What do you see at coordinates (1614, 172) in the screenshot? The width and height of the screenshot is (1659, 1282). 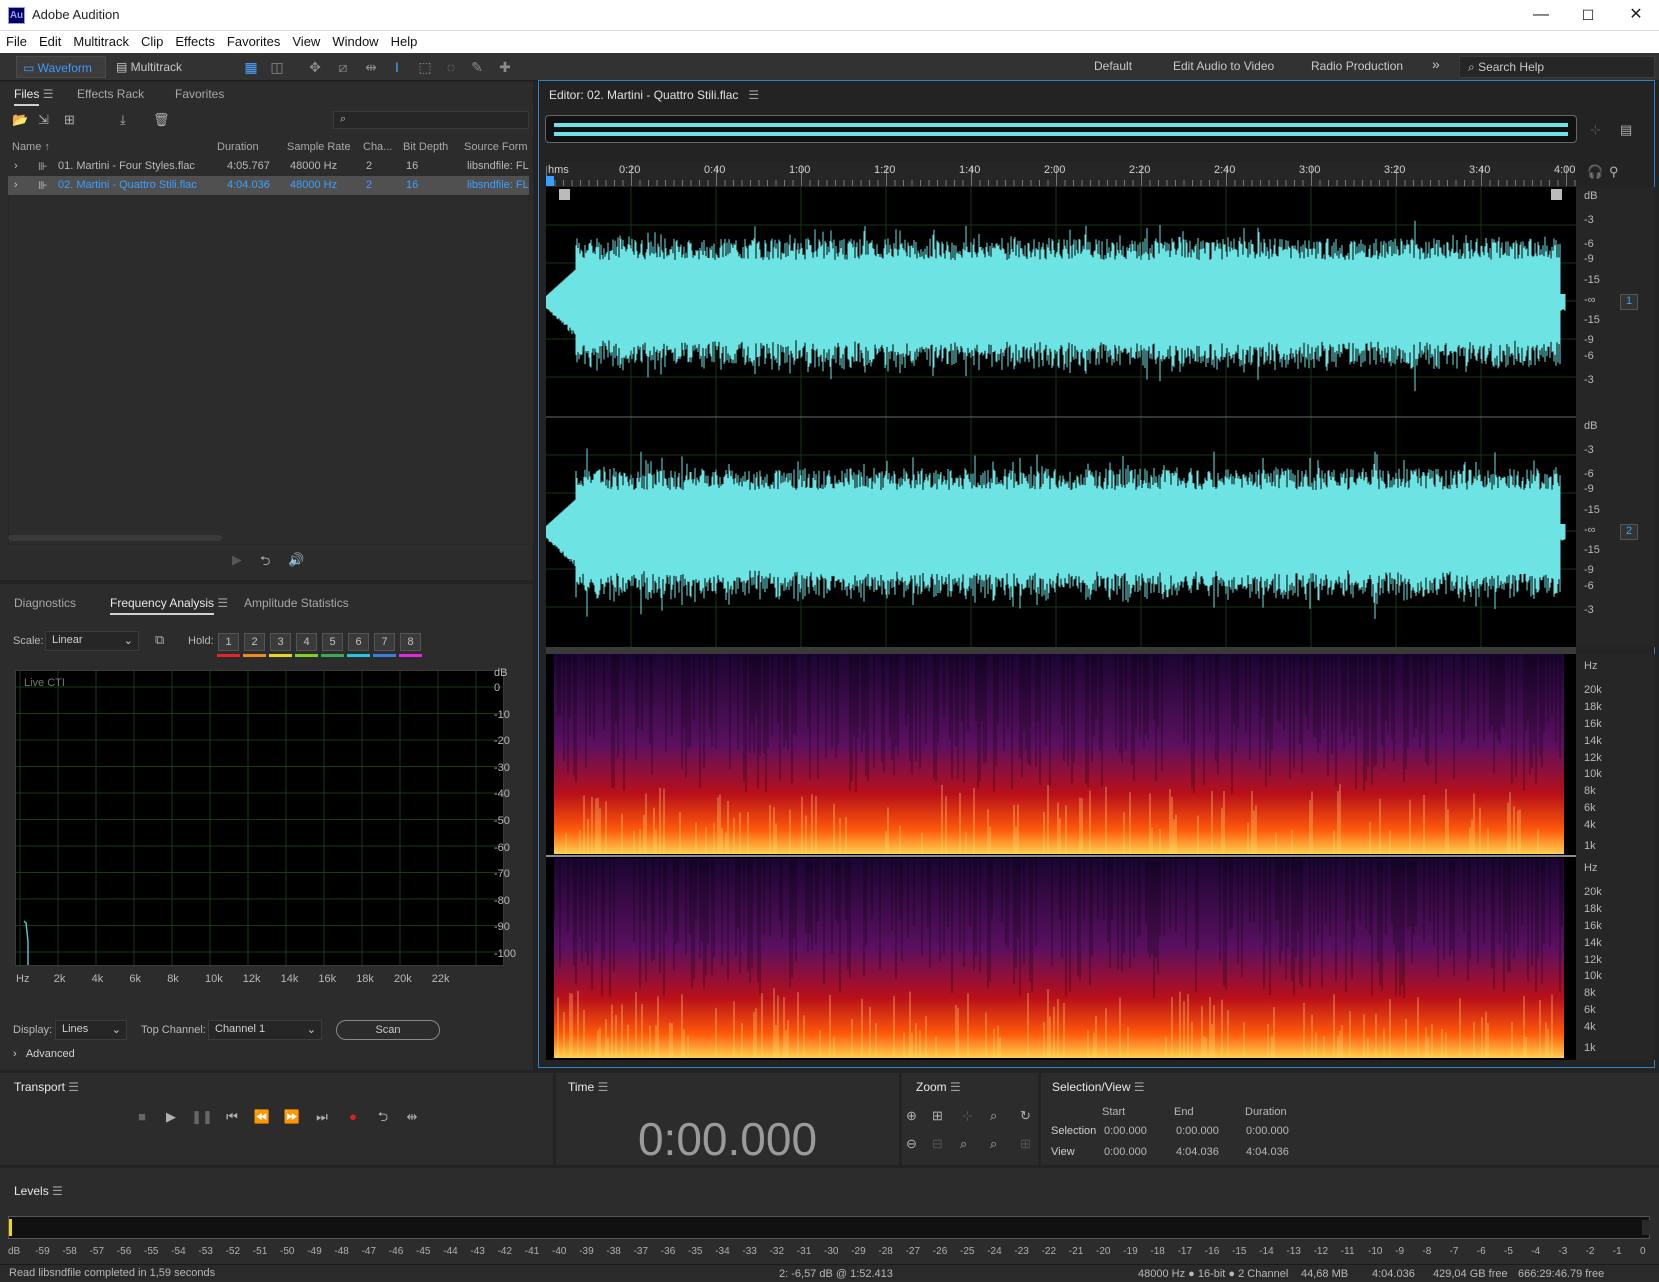 I see `marker-pin-icon: ⚲` at bounding box center [1614, 172].